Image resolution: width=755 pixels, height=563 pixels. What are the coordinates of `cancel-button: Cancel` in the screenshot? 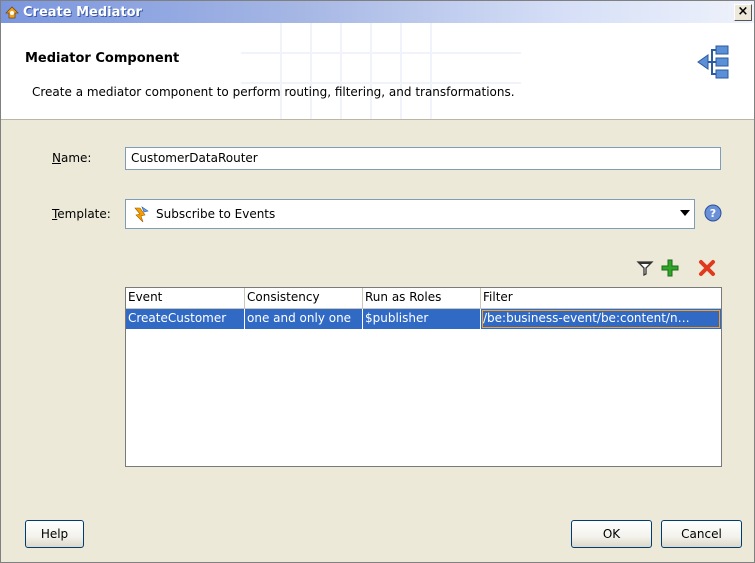 It's located at (701, 534).